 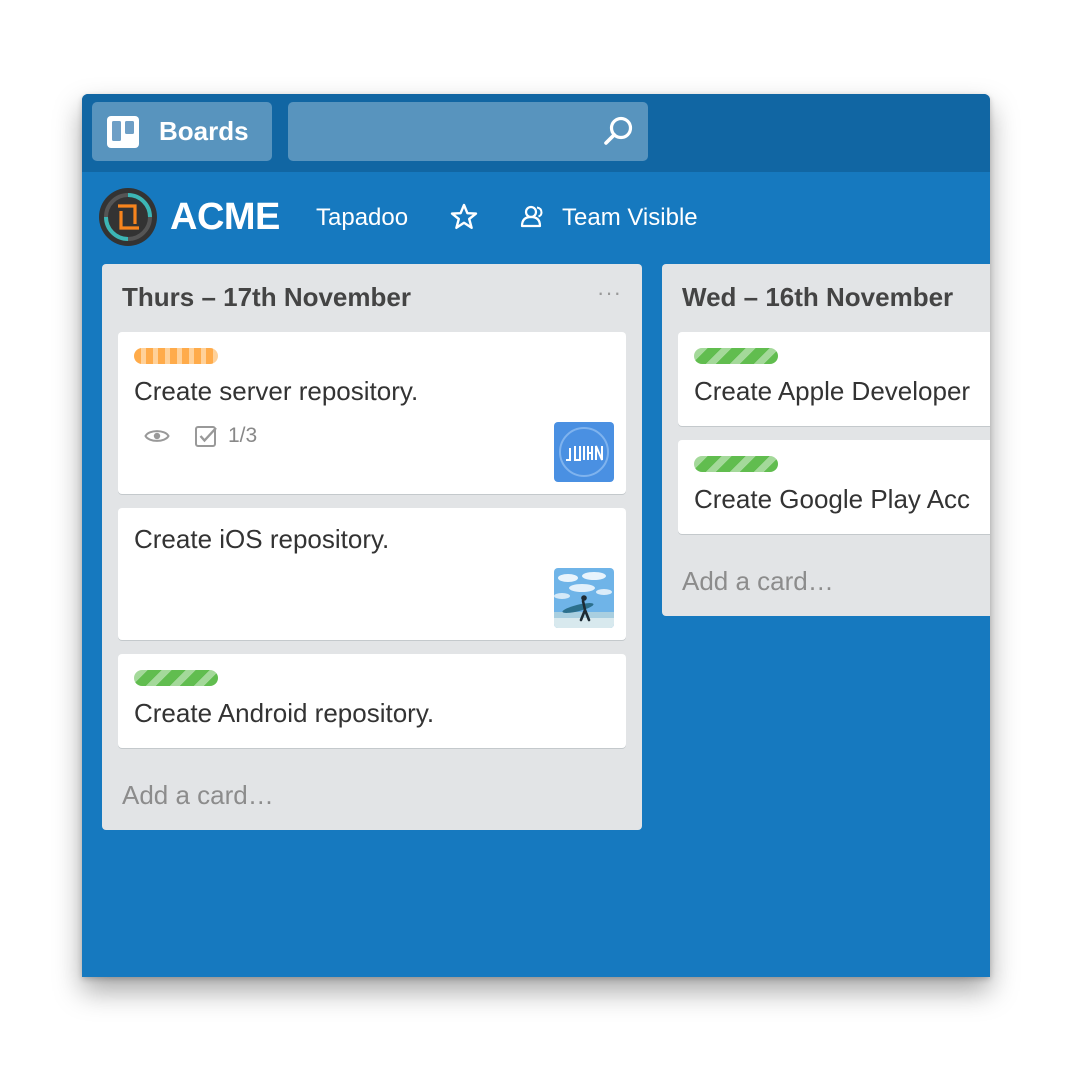 I want to click on card-android-repository: Create Android repository., so click(x=372, y=701).